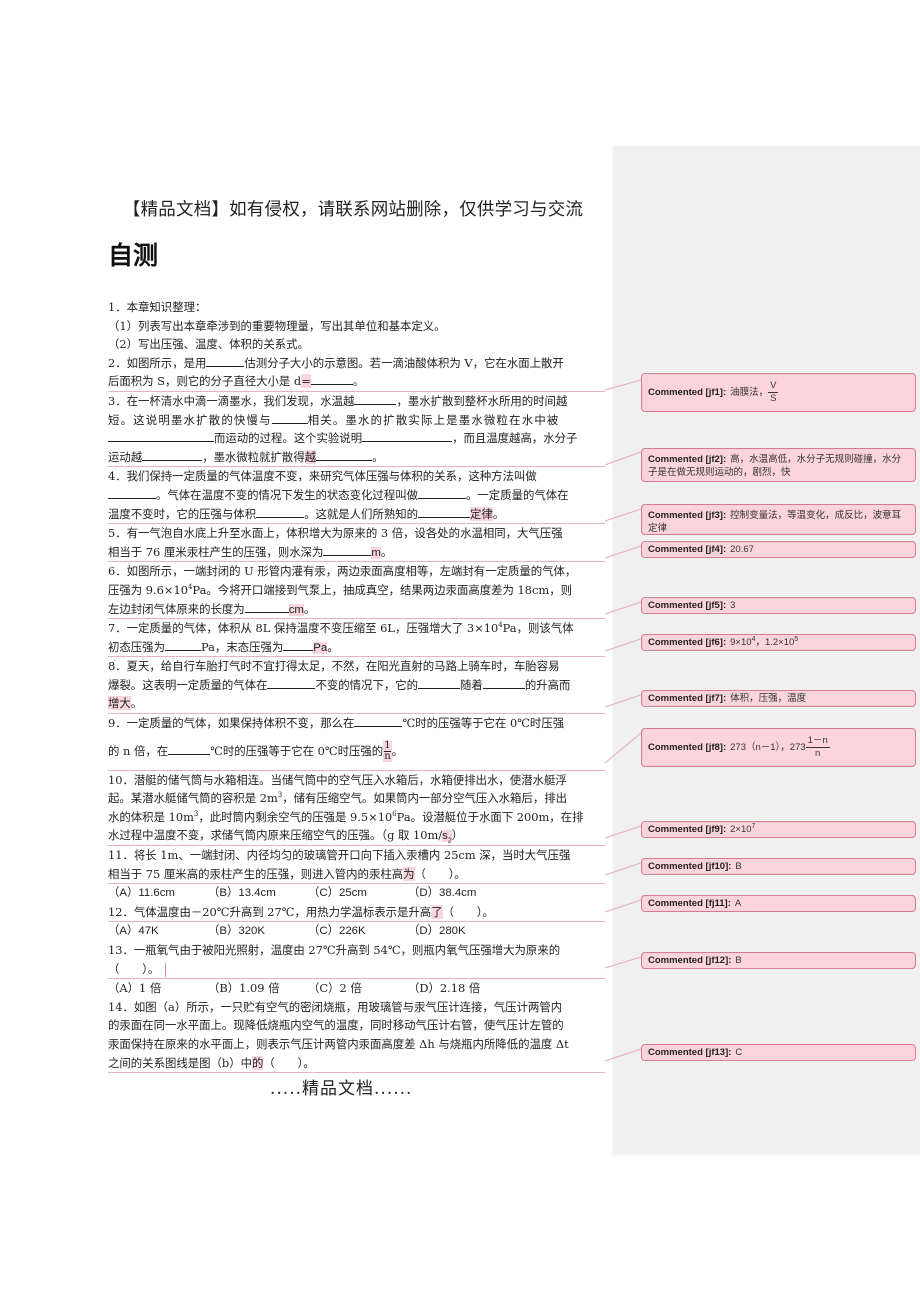  What do you see at coordinates (442, 893) in the screenshot?
I see `option-d: （D）38.4cm` at bounding box center [442, 893].